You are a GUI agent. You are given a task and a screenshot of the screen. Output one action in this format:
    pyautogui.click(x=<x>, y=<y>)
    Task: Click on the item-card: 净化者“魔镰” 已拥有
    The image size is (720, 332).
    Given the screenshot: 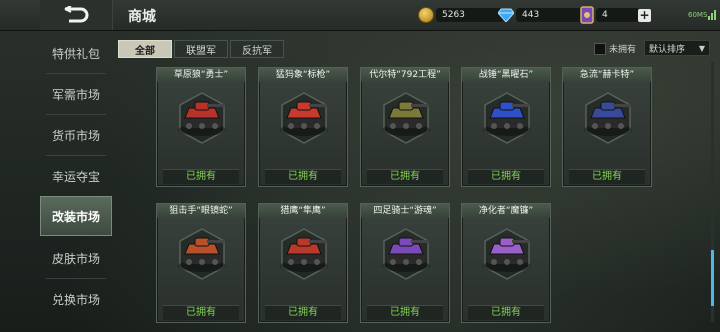 What is the action you would take?
    pyautogui.click(x=506, y=263)
    